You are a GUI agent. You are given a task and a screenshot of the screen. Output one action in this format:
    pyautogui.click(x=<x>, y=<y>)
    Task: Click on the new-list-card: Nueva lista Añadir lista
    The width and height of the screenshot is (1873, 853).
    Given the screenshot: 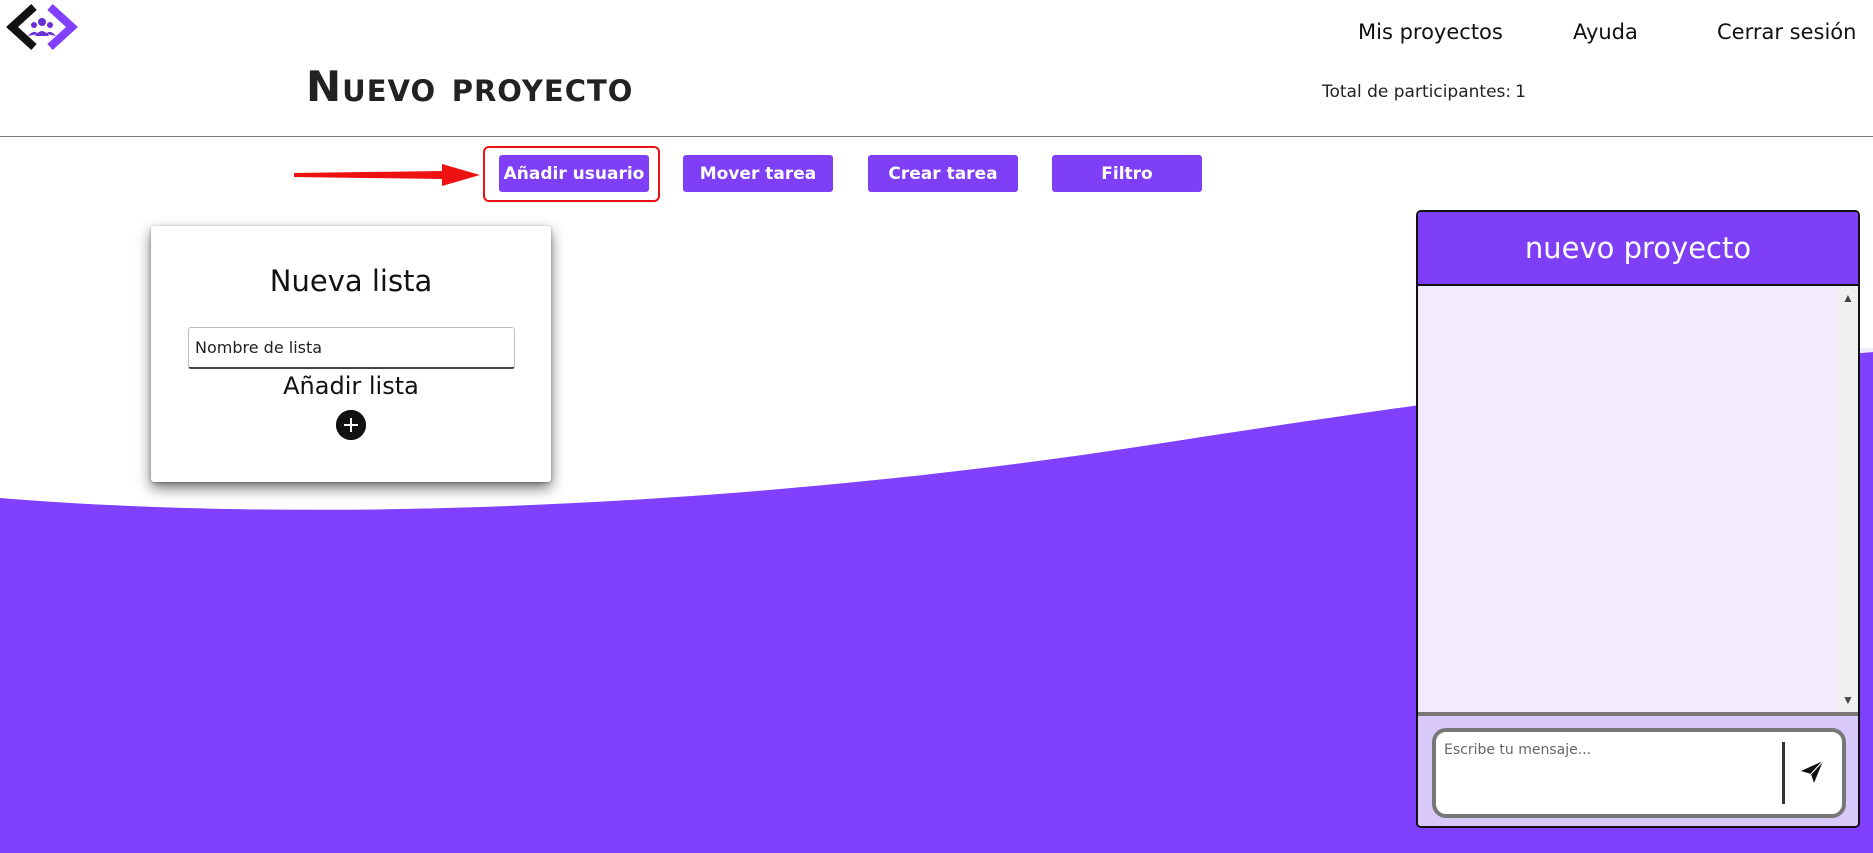 What is the action you would take?
    pyautogui.click(x=351, y=354)
    